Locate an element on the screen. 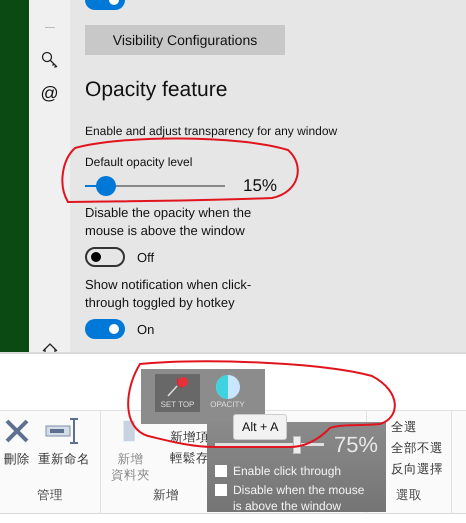 The height and width of the screenshot is (523, 466). close-icon is located at coordinates (17, 431).